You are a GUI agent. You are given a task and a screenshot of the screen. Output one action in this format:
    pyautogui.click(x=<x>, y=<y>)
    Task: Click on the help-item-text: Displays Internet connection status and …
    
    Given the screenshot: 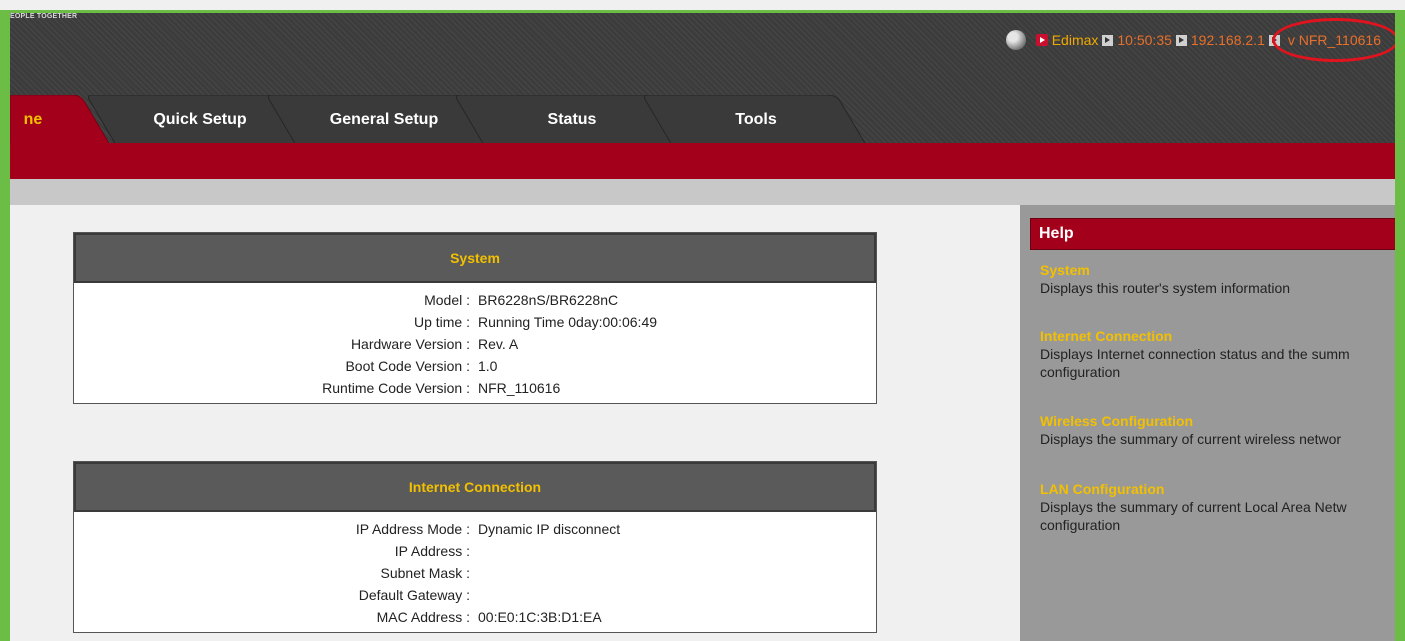 What is the action you would take?
    pyautogui.click(x=1195, y=354)
    